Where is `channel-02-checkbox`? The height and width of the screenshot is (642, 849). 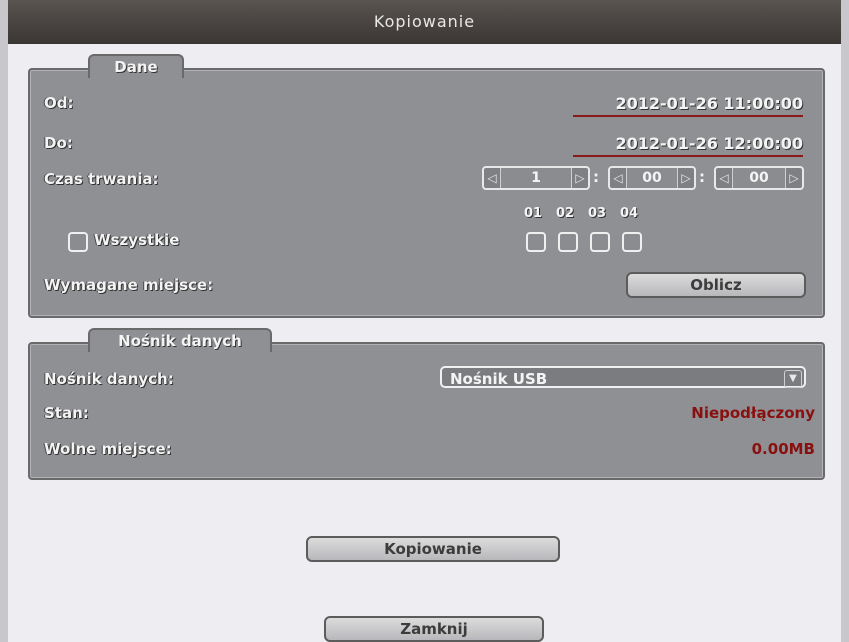
channel-02-checkbox is located at coordinates (568, 242).